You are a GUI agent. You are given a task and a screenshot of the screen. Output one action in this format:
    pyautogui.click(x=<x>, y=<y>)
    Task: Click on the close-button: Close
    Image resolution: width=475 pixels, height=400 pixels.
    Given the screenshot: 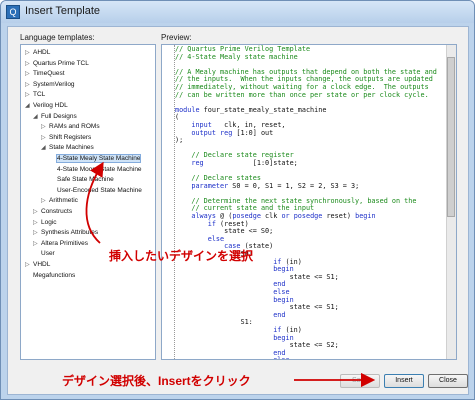 What is the action you would take?
    pyautogui.click(x=448, y=381)
    